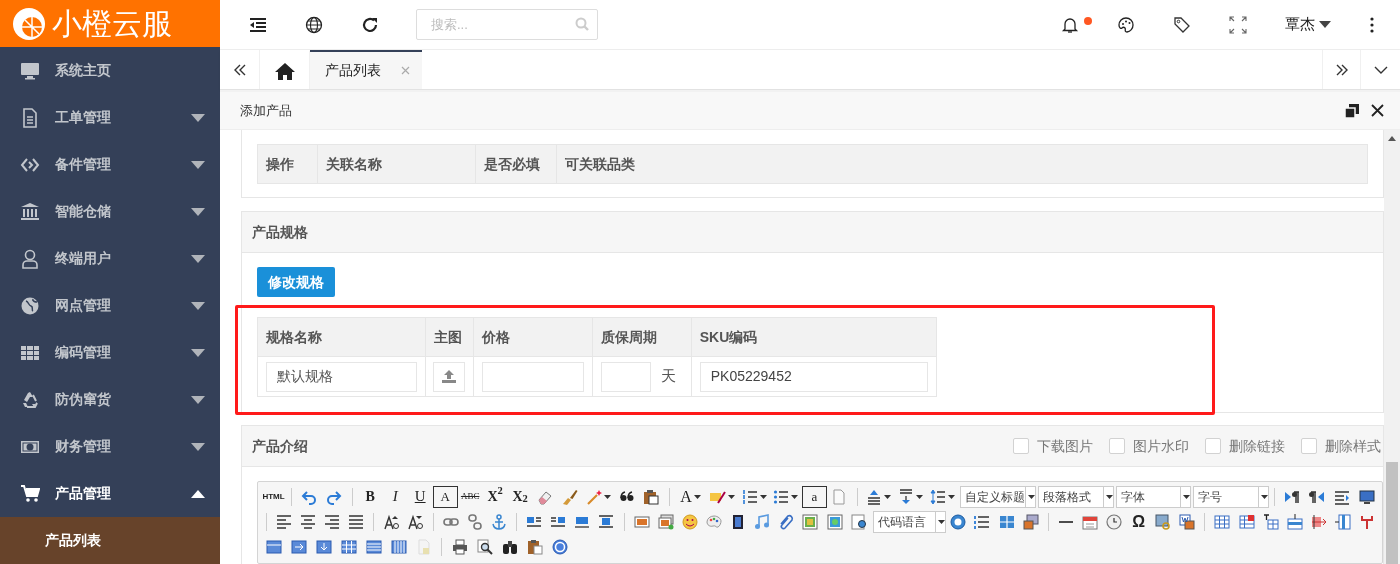 The image size is (1400, 564). Describe the element at coordinates (395, 496) in the screenshot. I see `format-button: I` at that location.